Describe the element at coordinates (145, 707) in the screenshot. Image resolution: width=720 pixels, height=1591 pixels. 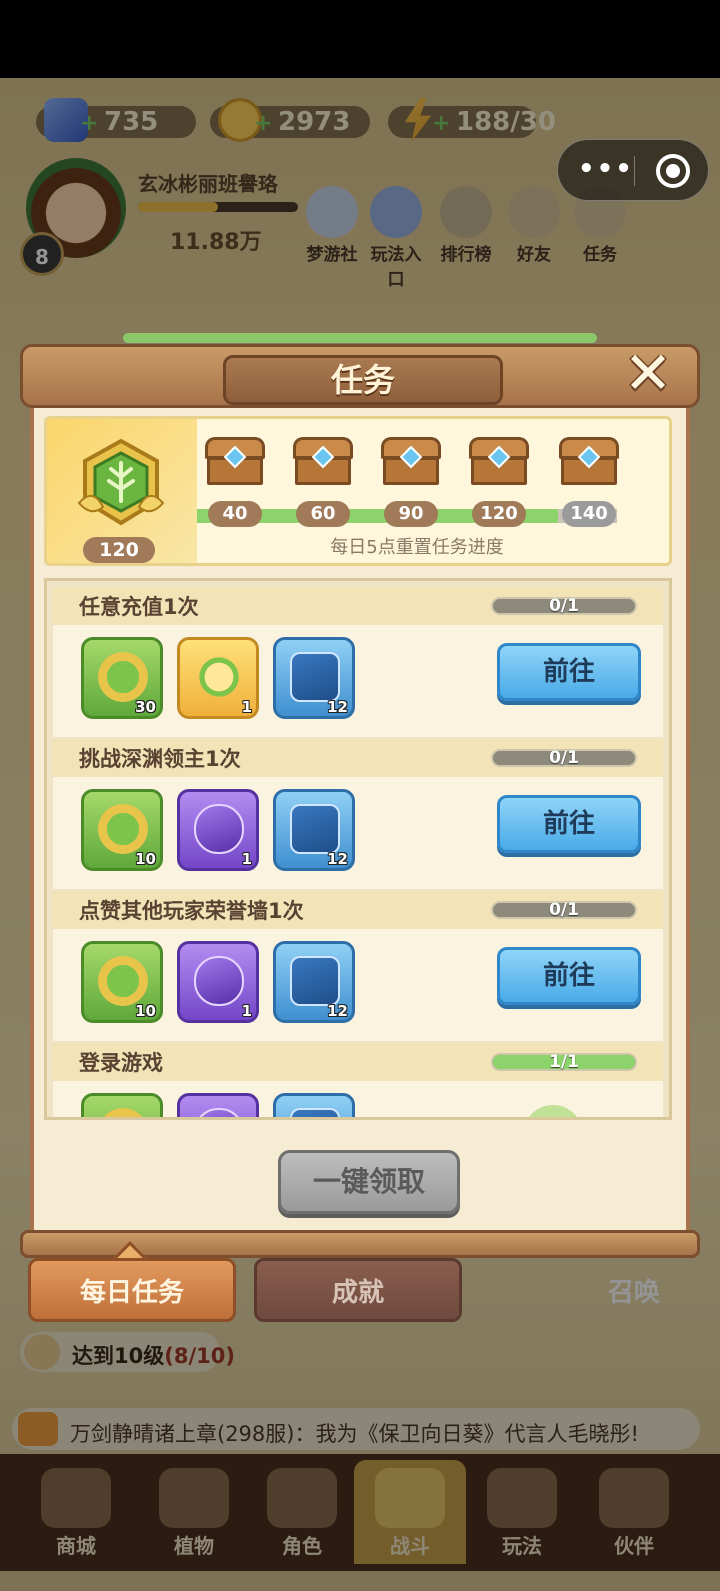
I see `reward-qty: 30` at that location.